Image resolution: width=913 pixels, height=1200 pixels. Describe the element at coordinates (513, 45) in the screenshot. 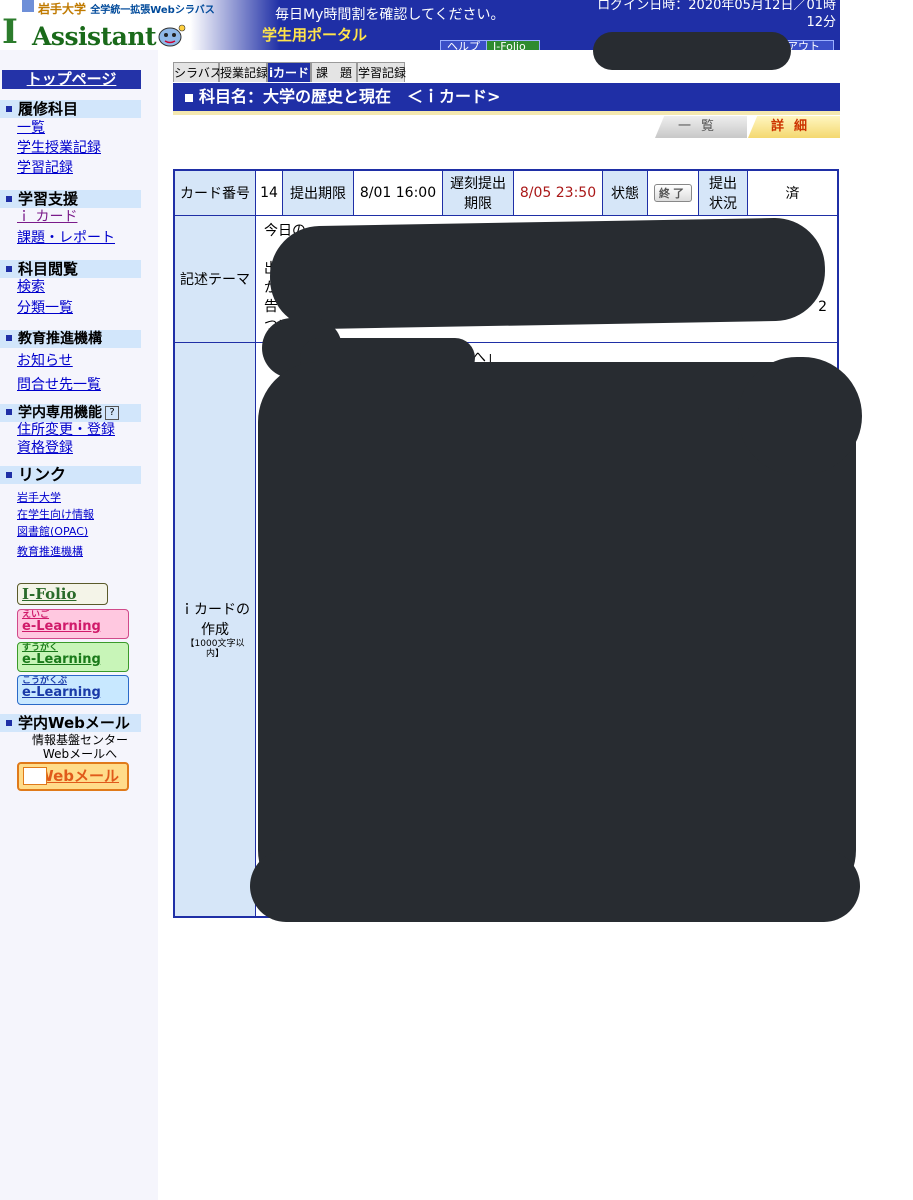

I see `folio-button: I-Folio` at that location.